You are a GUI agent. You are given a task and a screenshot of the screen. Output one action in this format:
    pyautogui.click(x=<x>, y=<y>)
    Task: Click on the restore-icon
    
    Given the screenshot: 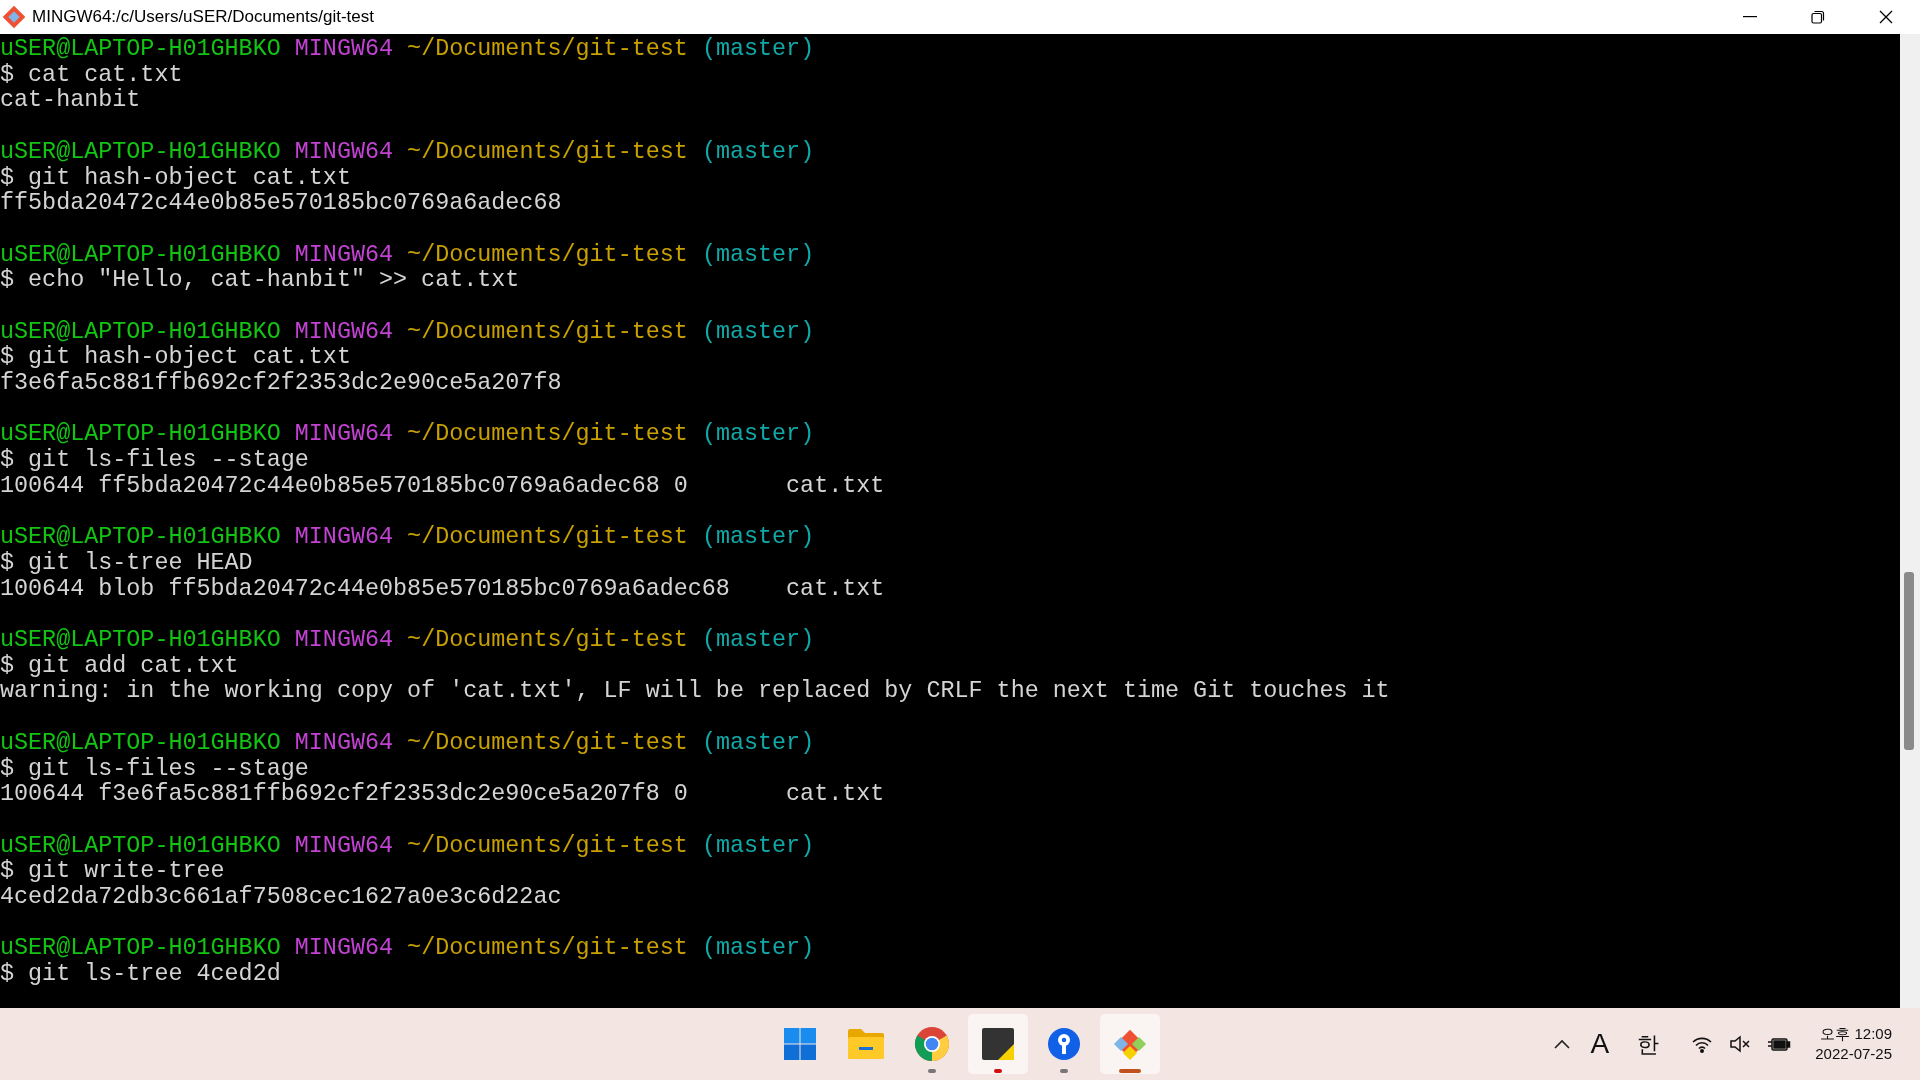 What is the action you would take?
    pyautogui.click(x=1818, y=17)
    